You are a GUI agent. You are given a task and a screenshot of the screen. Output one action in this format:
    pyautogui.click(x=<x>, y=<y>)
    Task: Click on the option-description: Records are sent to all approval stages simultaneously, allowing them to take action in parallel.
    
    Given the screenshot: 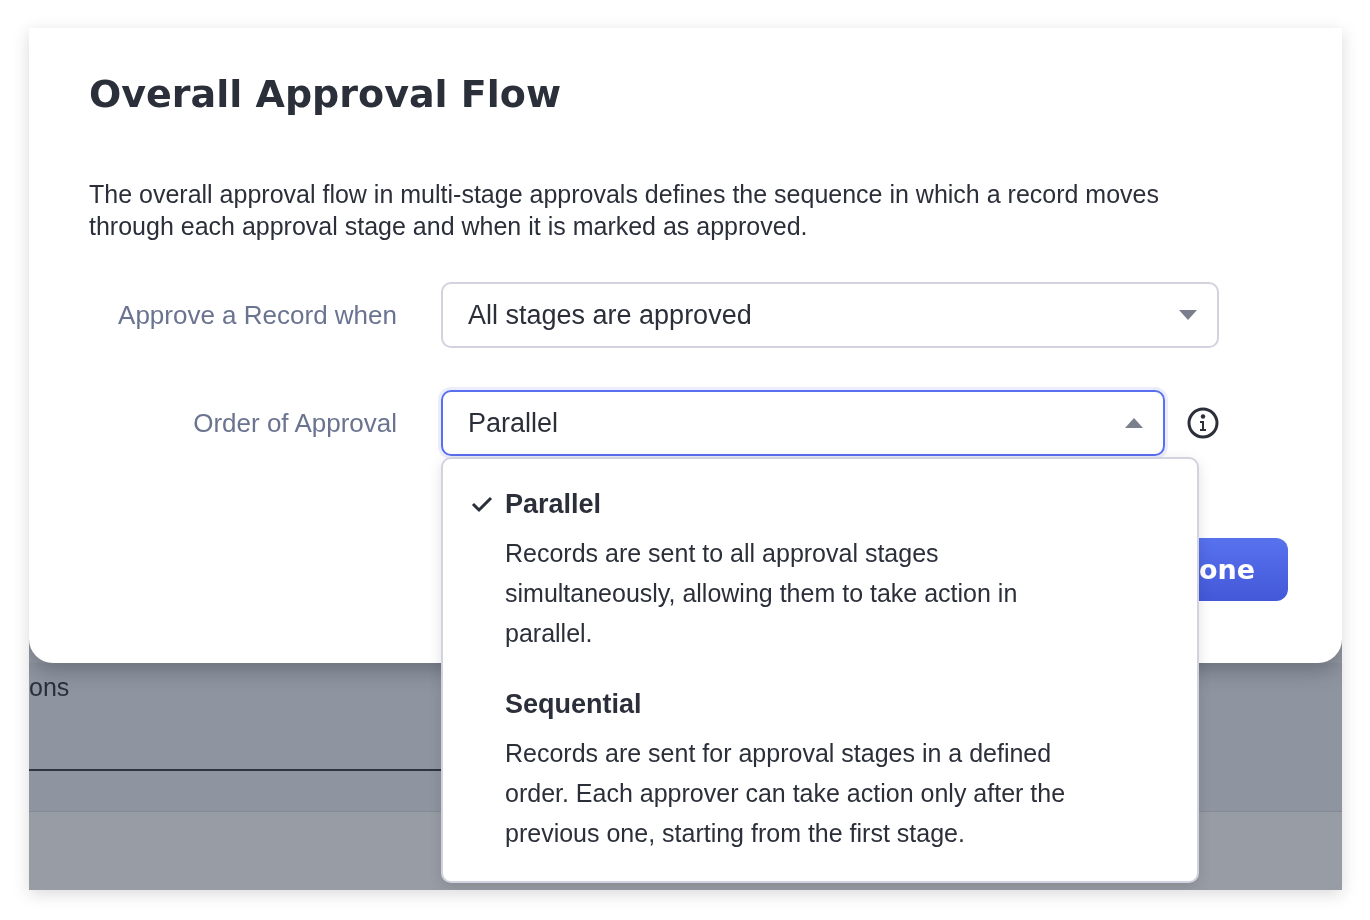 What is the action you would take?
    pyautogui.click(x=762, y=593)
    